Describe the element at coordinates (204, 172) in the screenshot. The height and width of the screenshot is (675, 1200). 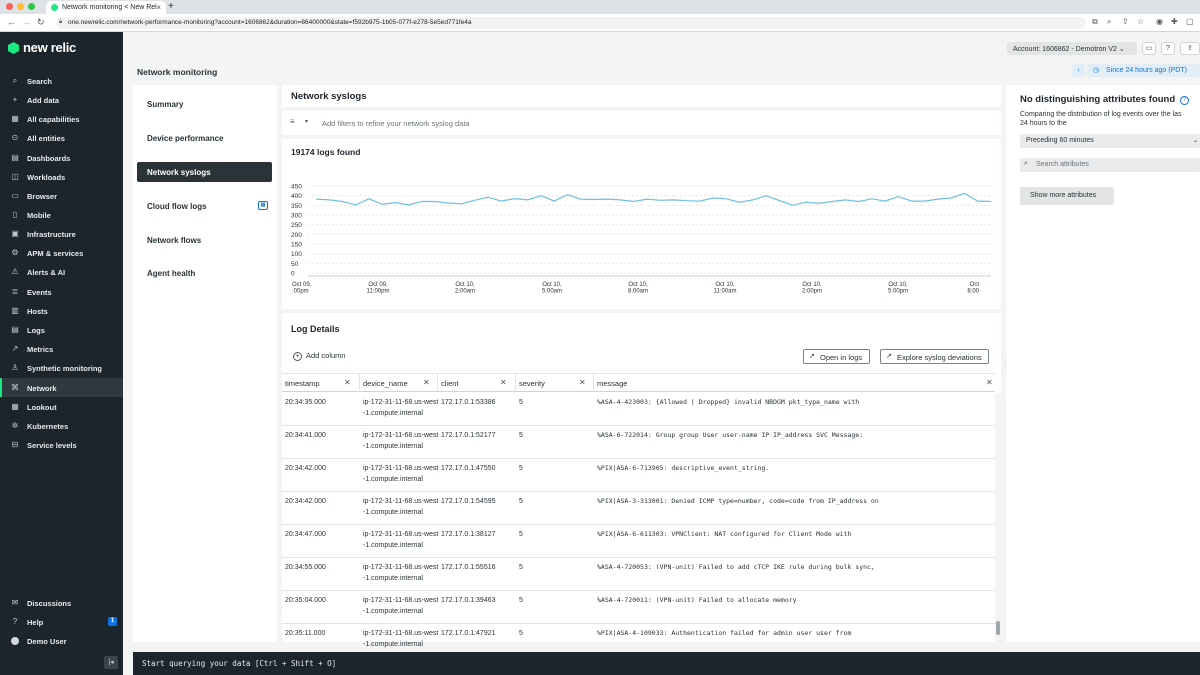
I see `subnav-network-syslogs: Network syslogs` at that location.